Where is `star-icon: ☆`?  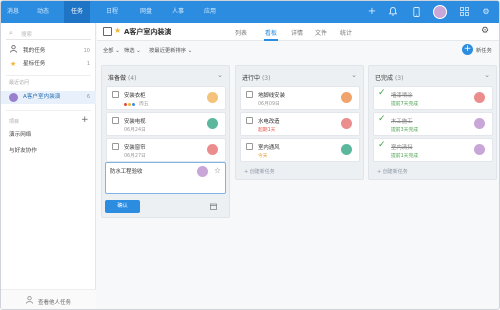 star-icon: ☆ is located at coordinates (217, 170).